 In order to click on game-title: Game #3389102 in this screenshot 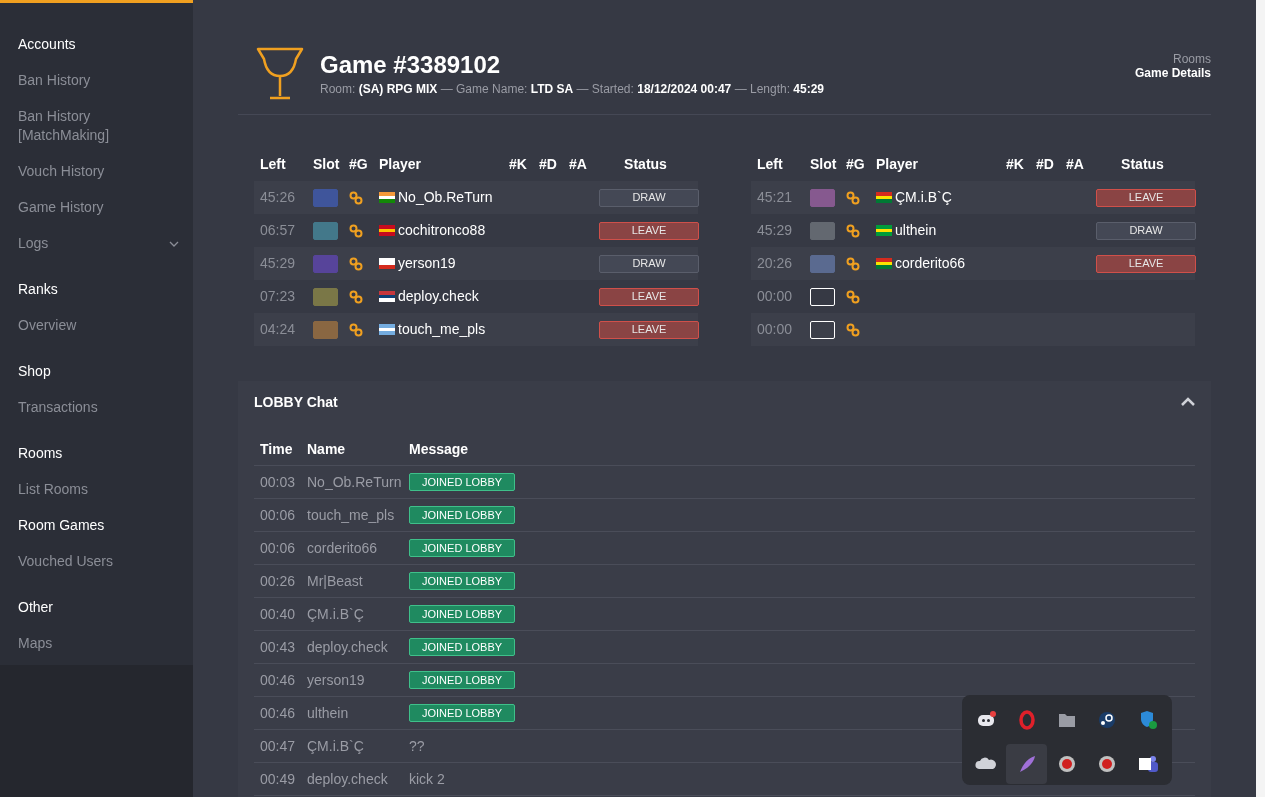, I will do `click(411, 65)`.